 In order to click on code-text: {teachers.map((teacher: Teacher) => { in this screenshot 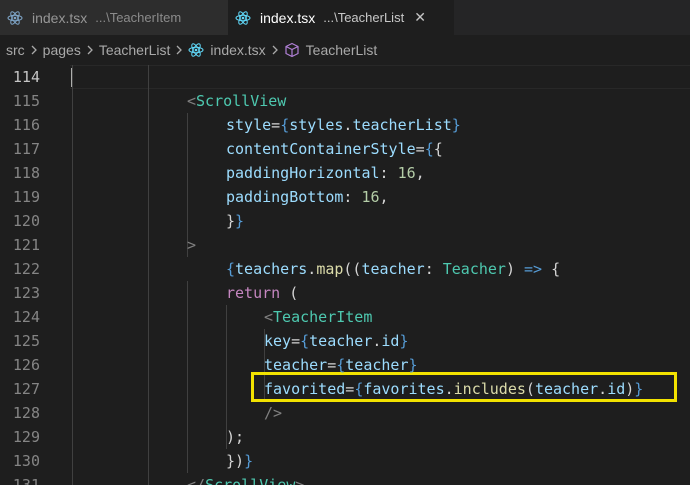, I will do `click(393, 269)`.